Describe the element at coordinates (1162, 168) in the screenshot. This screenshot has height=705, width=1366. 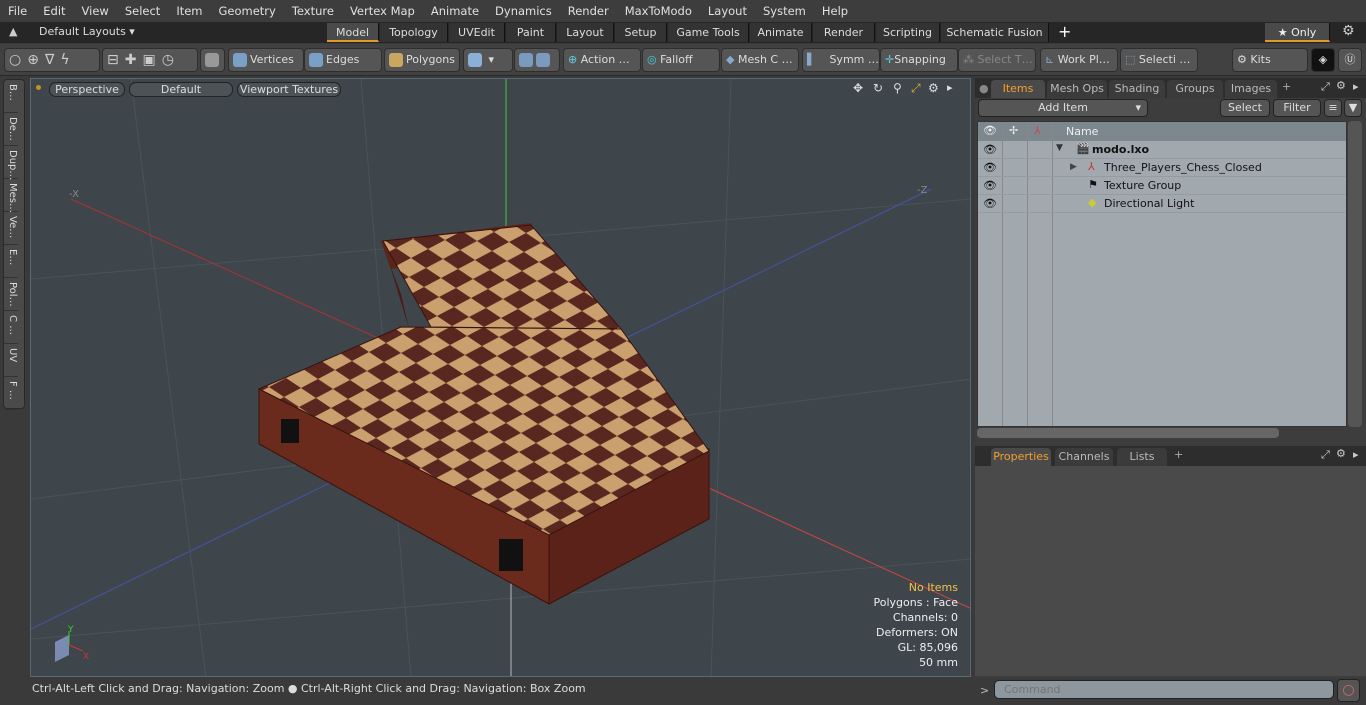
I see `tree-row-mesh: 👁 ▶ ⅄ Three_Players_Chess_Closed` at that location.